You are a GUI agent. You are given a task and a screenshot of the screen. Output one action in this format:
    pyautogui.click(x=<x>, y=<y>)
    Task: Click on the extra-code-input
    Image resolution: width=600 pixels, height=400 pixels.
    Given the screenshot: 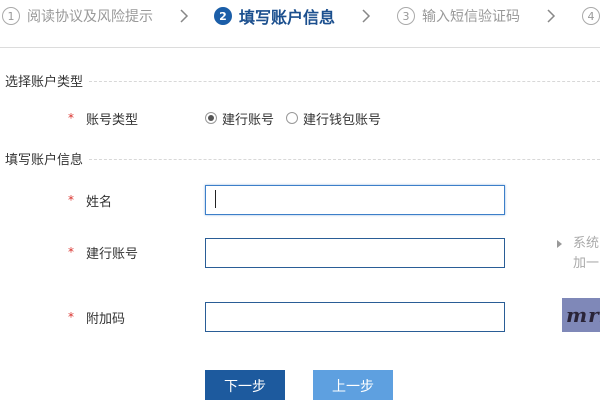 What is the action you would take?
    pyautogui.click(x=355, y=317)
    